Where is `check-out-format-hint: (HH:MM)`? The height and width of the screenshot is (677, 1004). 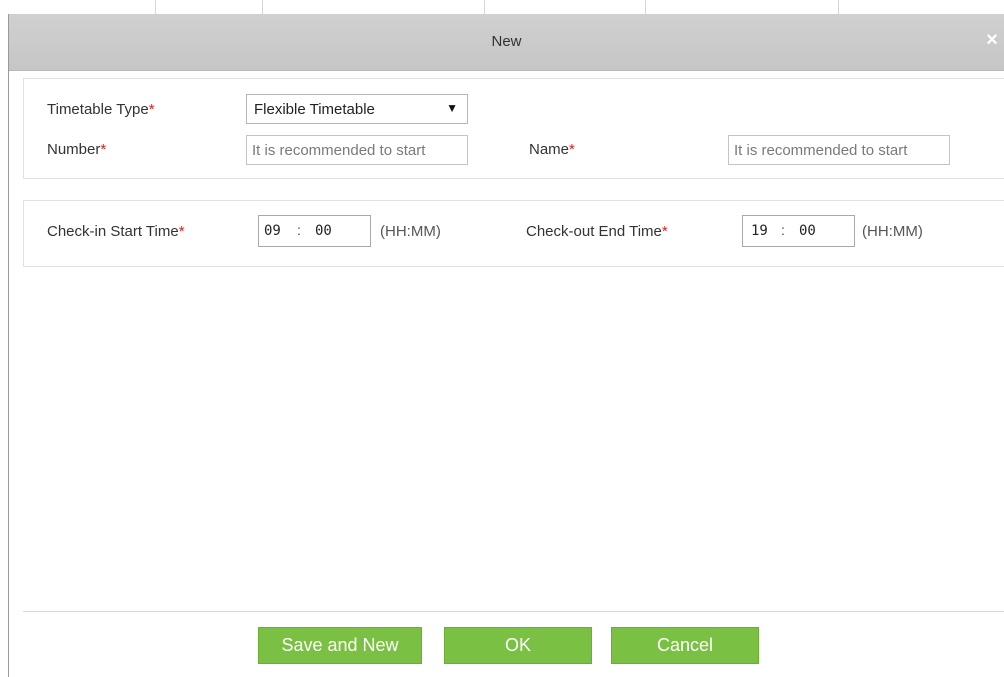 check-out-format-hint: (HH:MM) is located at coordinates (892, 231).